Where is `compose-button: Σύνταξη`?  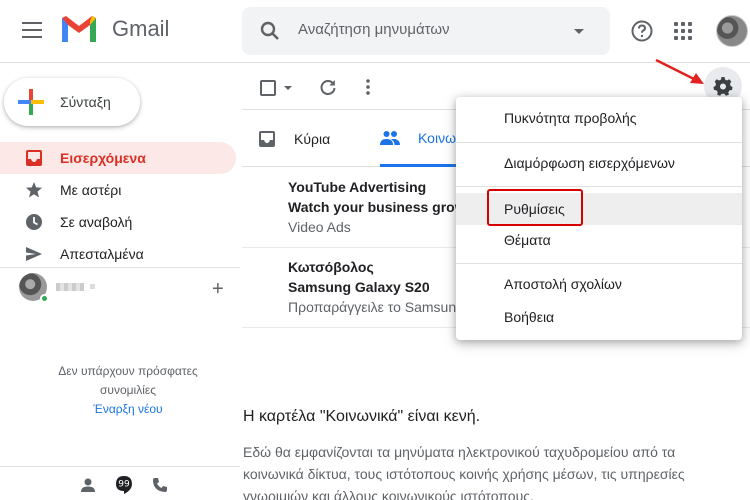
compose-button: Σύνταξη is located at coordinates (72, 102).